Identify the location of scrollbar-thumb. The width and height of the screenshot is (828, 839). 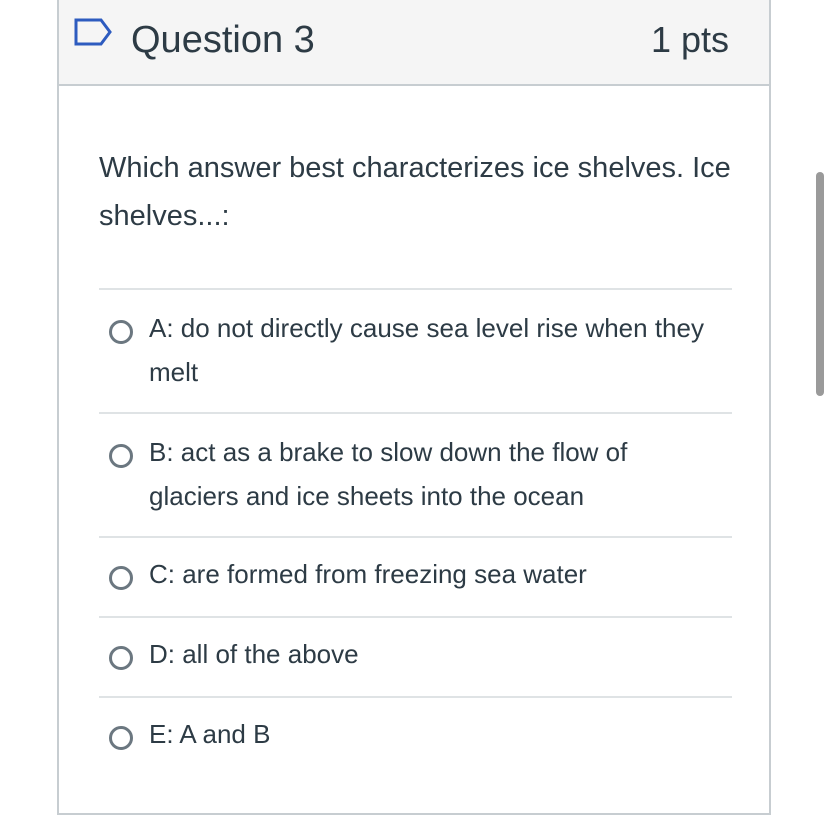
(820, 284).